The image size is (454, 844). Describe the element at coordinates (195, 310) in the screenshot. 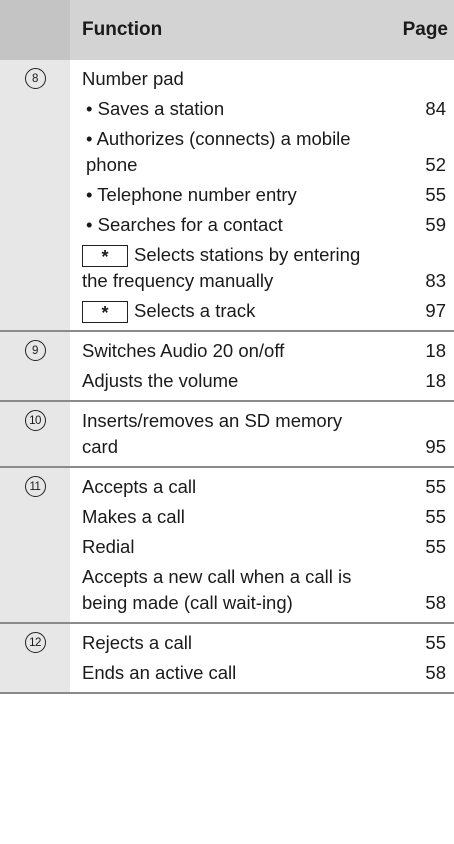

I see `function-text: Selects a track` at that location.